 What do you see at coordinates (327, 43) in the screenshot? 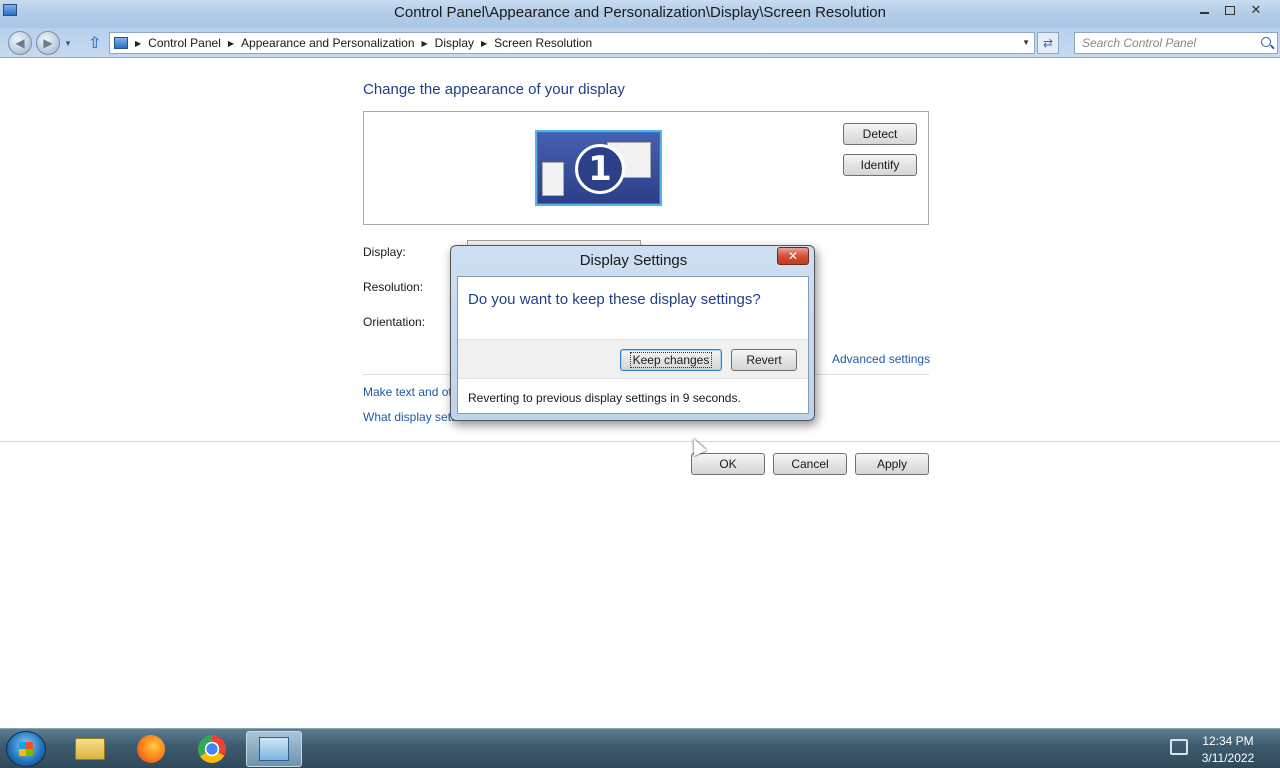
I see `breadcrumb-appearance: Appearance and Personalization` at bounding box center [327, 43].